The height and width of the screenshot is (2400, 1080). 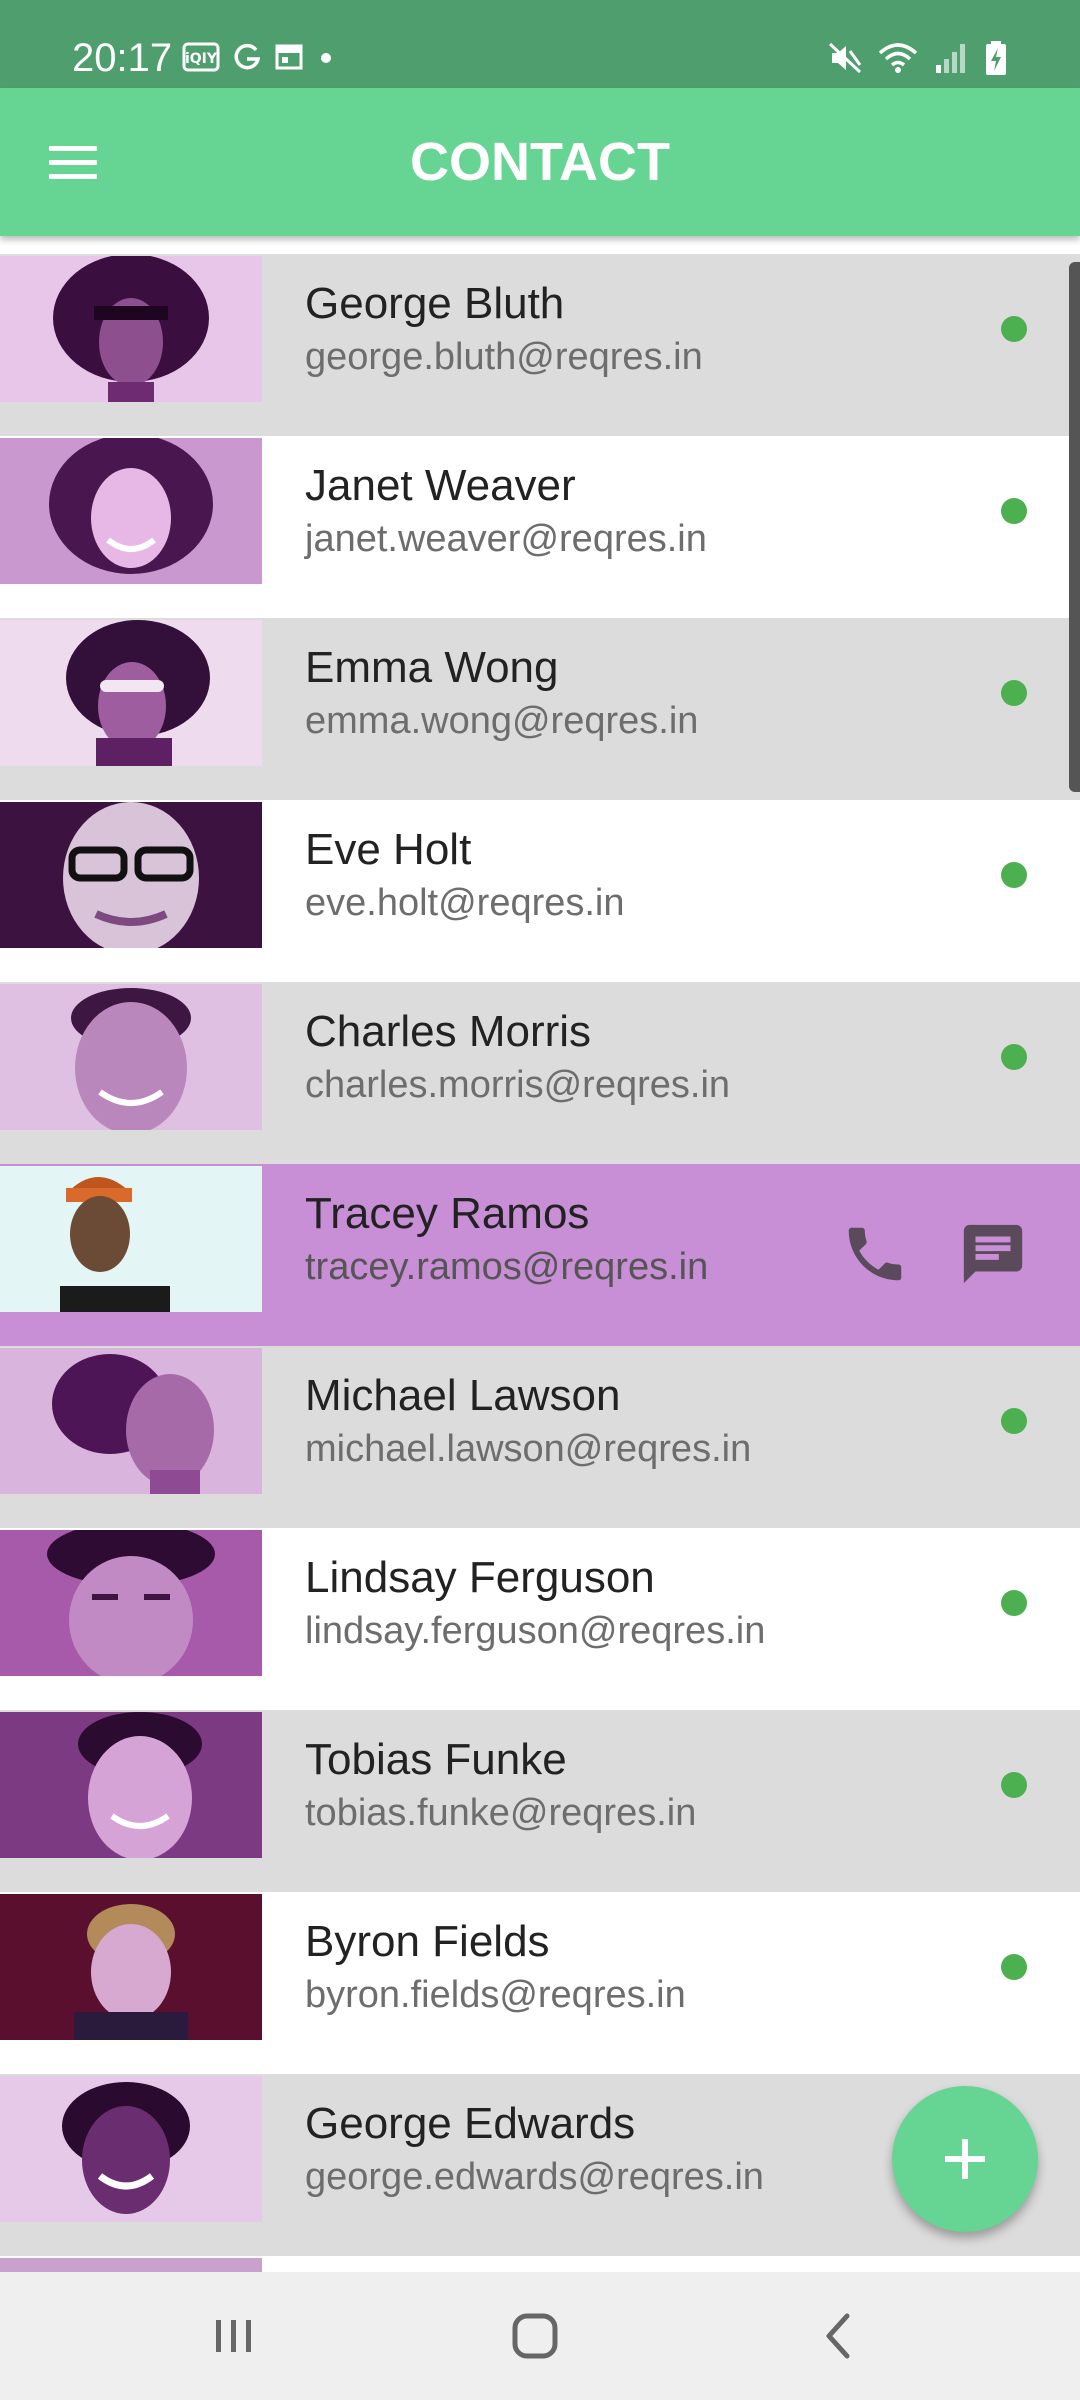 I want to click on contact-email: lindsay.ferguson@reqres.in, so click(x=535, y=1631).